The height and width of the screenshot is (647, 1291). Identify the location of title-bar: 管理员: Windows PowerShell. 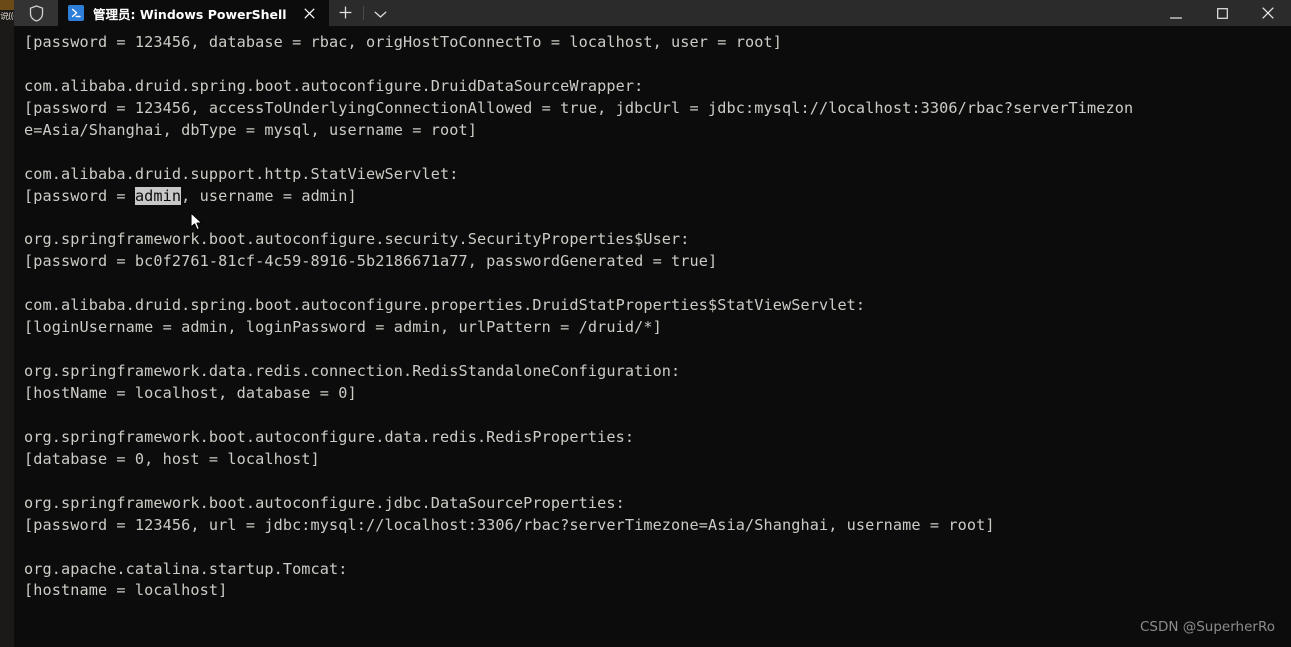
(652, 13).